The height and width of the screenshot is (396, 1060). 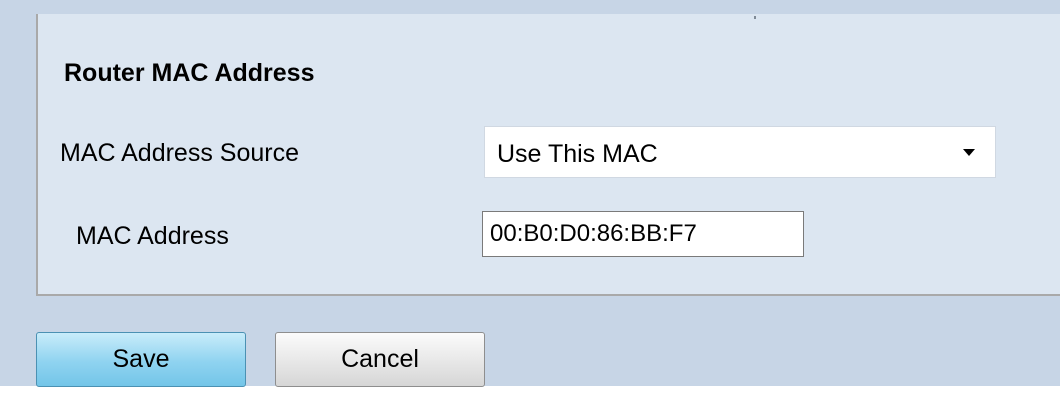 I want to click on divider-mark, so click(x=755, y=17).